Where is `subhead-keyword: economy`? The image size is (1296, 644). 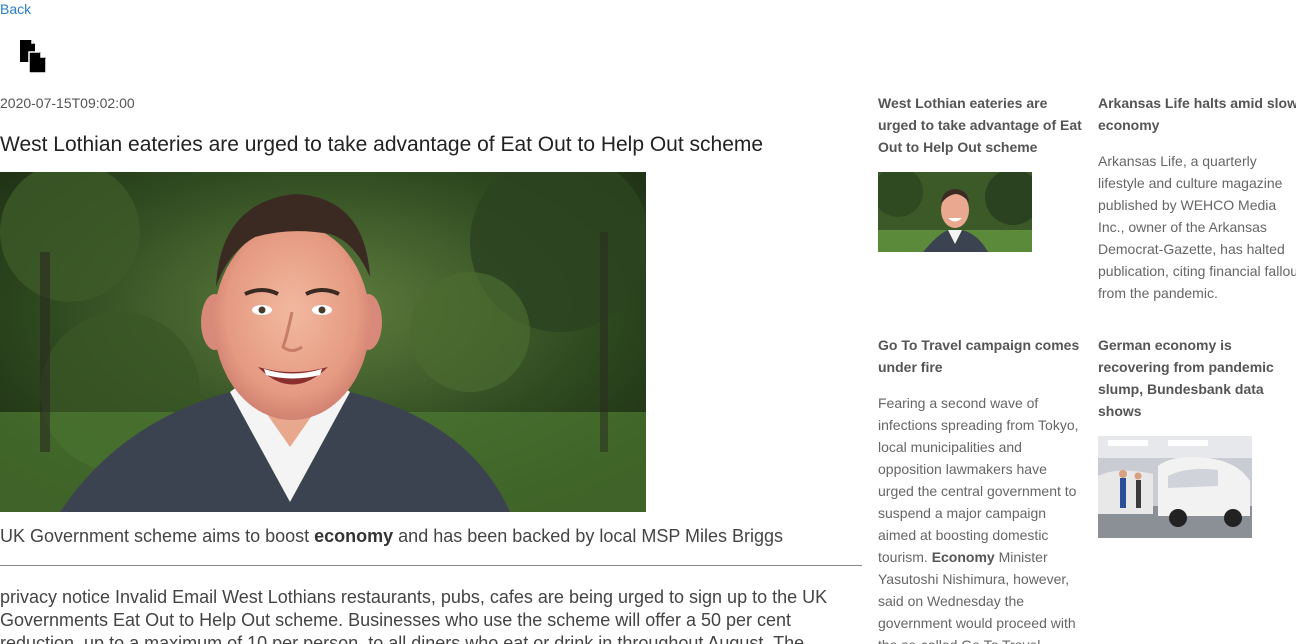
subhead-keyword: economy is located at coordinates (354, 536).